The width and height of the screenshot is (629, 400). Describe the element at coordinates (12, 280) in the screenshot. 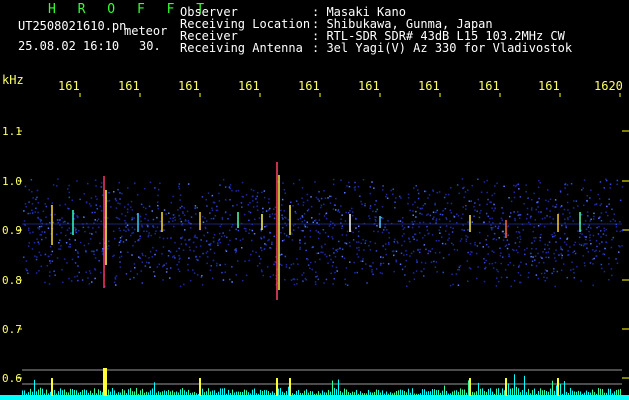

I see `freq-tick-label: 0.8` at that location.